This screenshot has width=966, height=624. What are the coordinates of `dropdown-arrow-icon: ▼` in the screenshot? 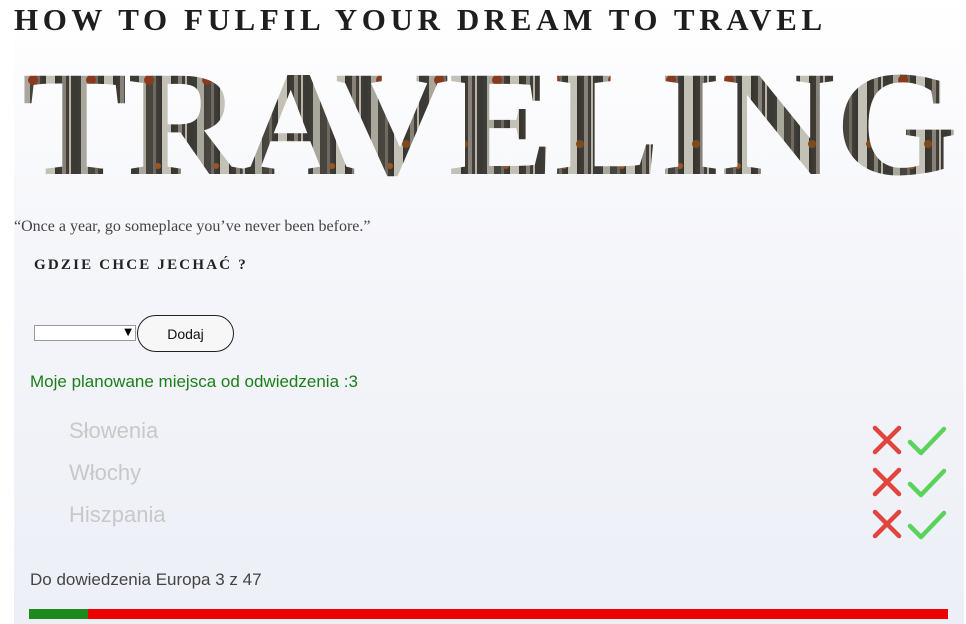 It's located at (128, 332).